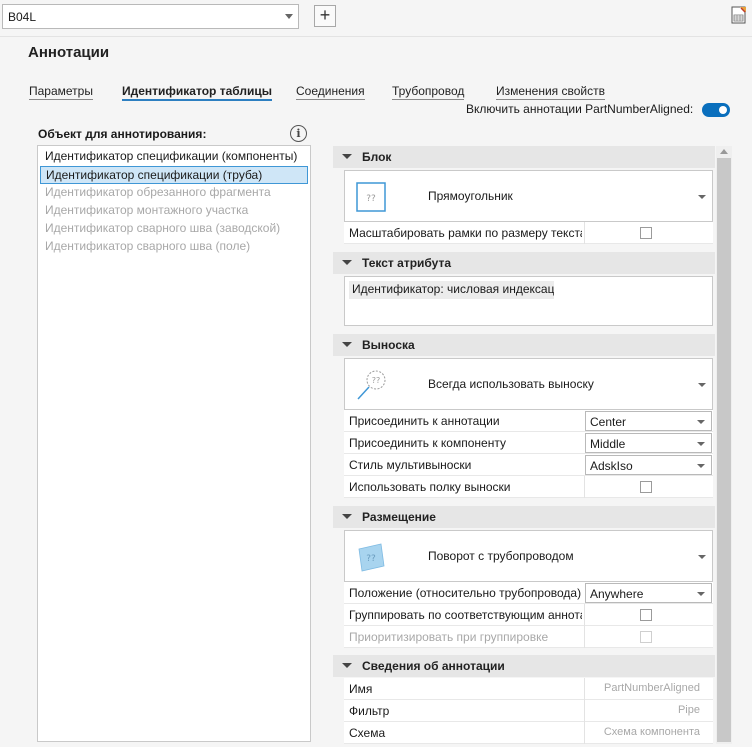 The width and height of the screenshot is (752, 747). I want to click on tab-pipeline: Трубопровод, so click(428, 92).